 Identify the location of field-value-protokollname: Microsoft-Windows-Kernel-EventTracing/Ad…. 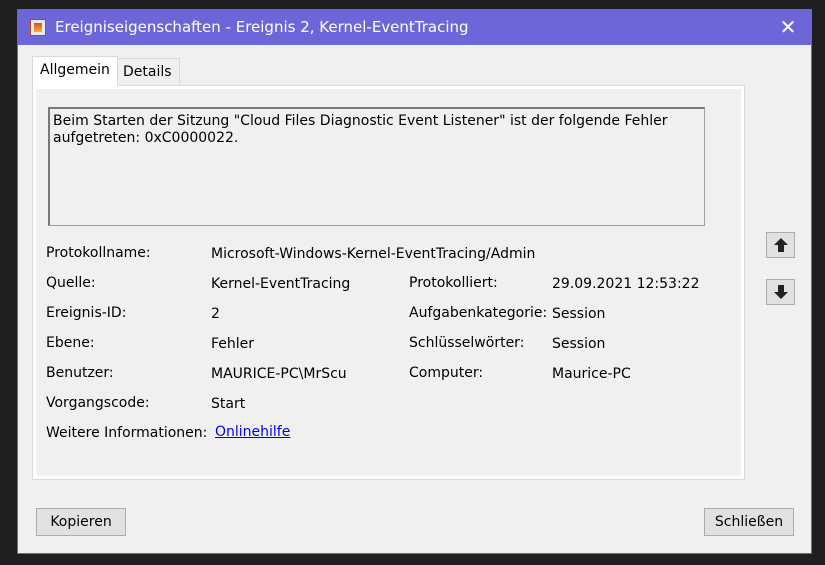
(373, 254).